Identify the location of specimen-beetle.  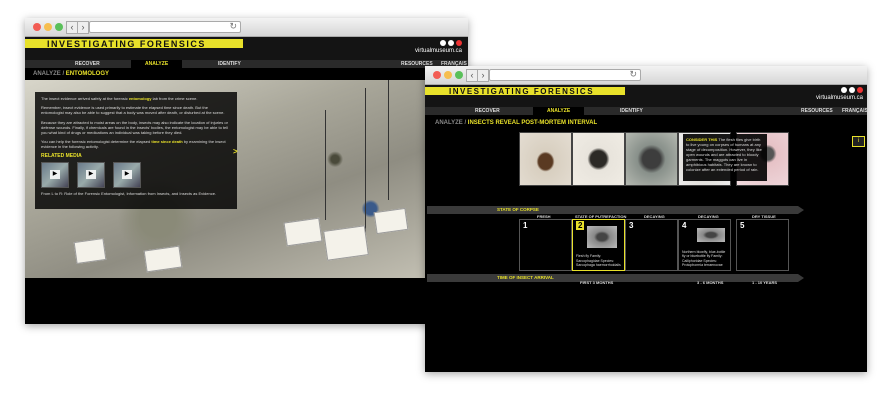
(598, 159).